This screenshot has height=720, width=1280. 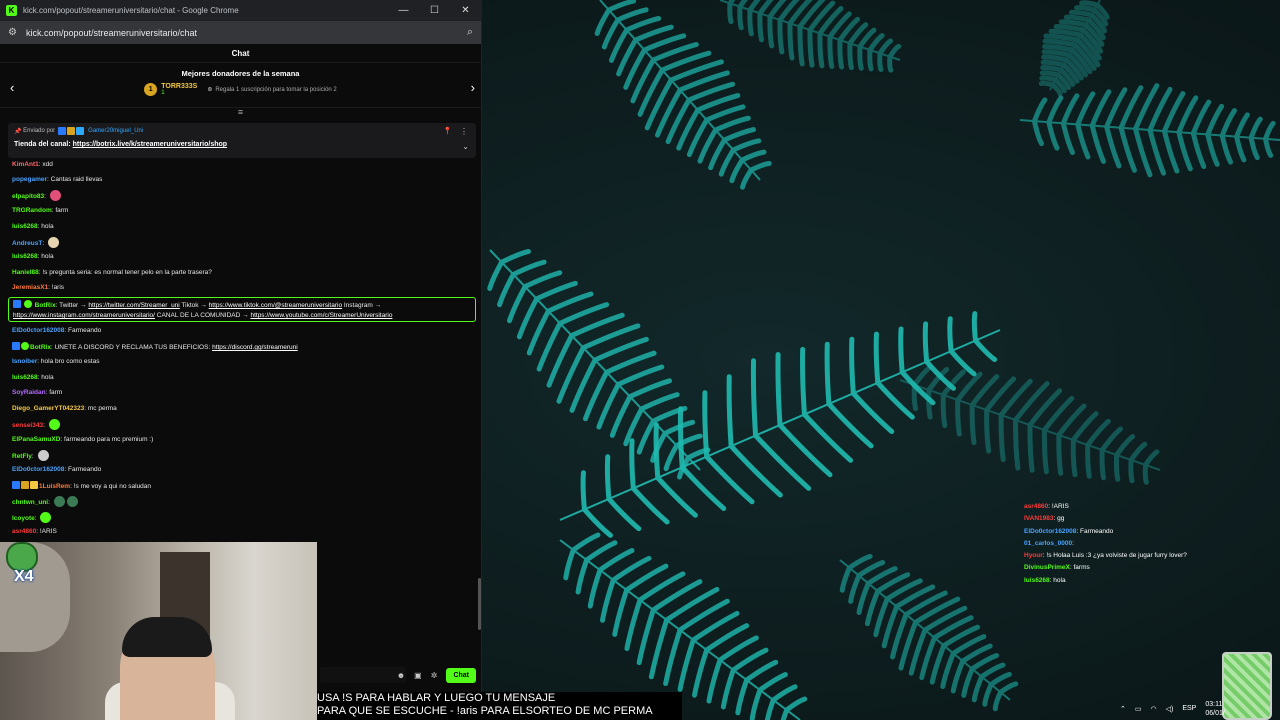 I want to click on overlay-username: ElDo0ctor162008, so click(x=1050, y=531).